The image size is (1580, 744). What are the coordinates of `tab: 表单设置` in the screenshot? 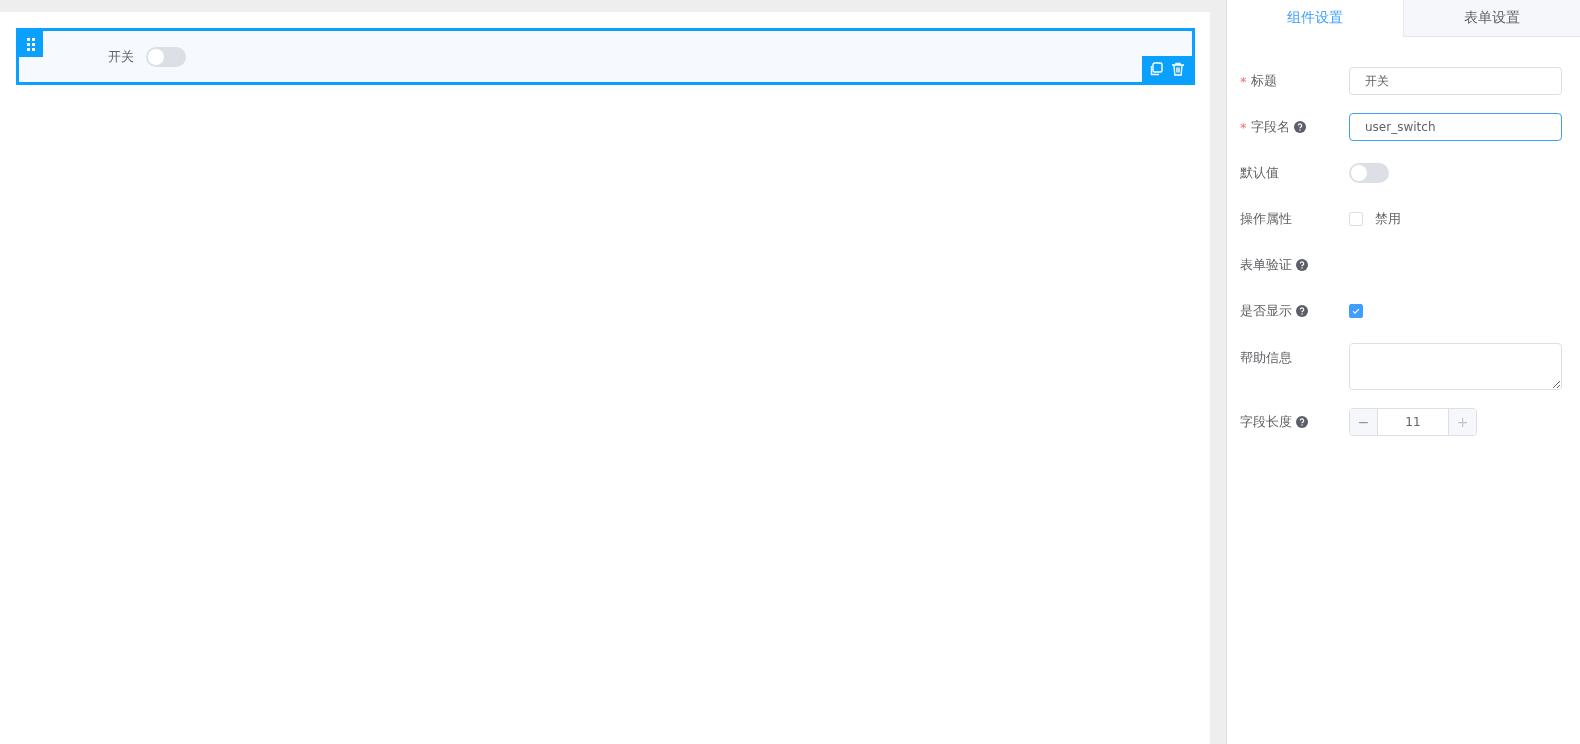 It's located at (1491, 18).